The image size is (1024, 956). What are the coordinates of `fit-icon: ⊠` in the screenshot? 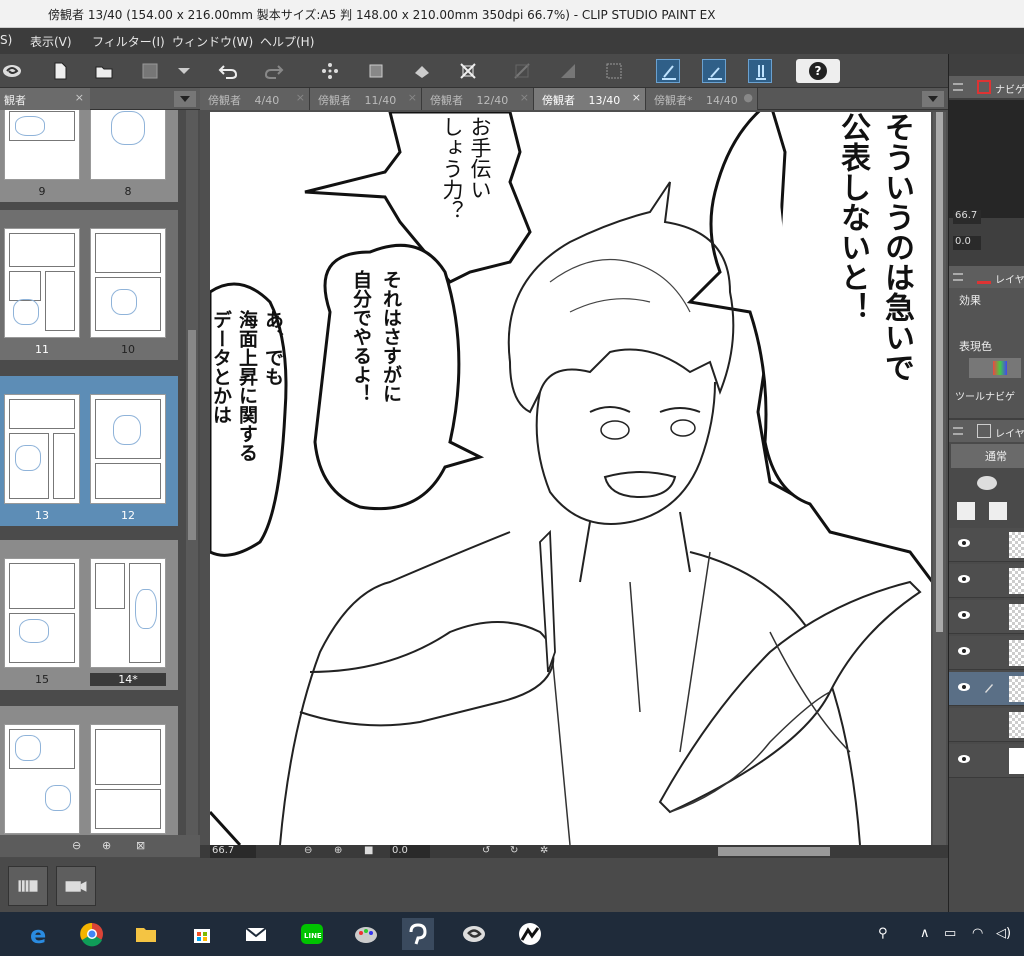 It's located at (143, 846).